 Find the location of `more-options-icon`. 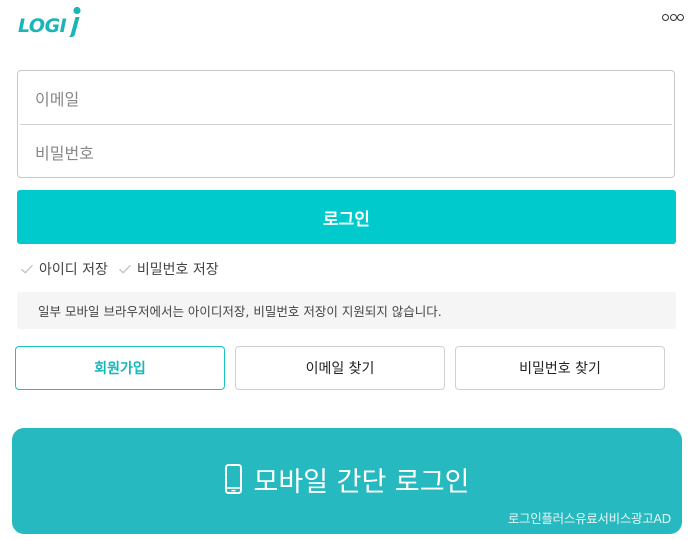

more-options-icon is located at coordinates (673, 17).